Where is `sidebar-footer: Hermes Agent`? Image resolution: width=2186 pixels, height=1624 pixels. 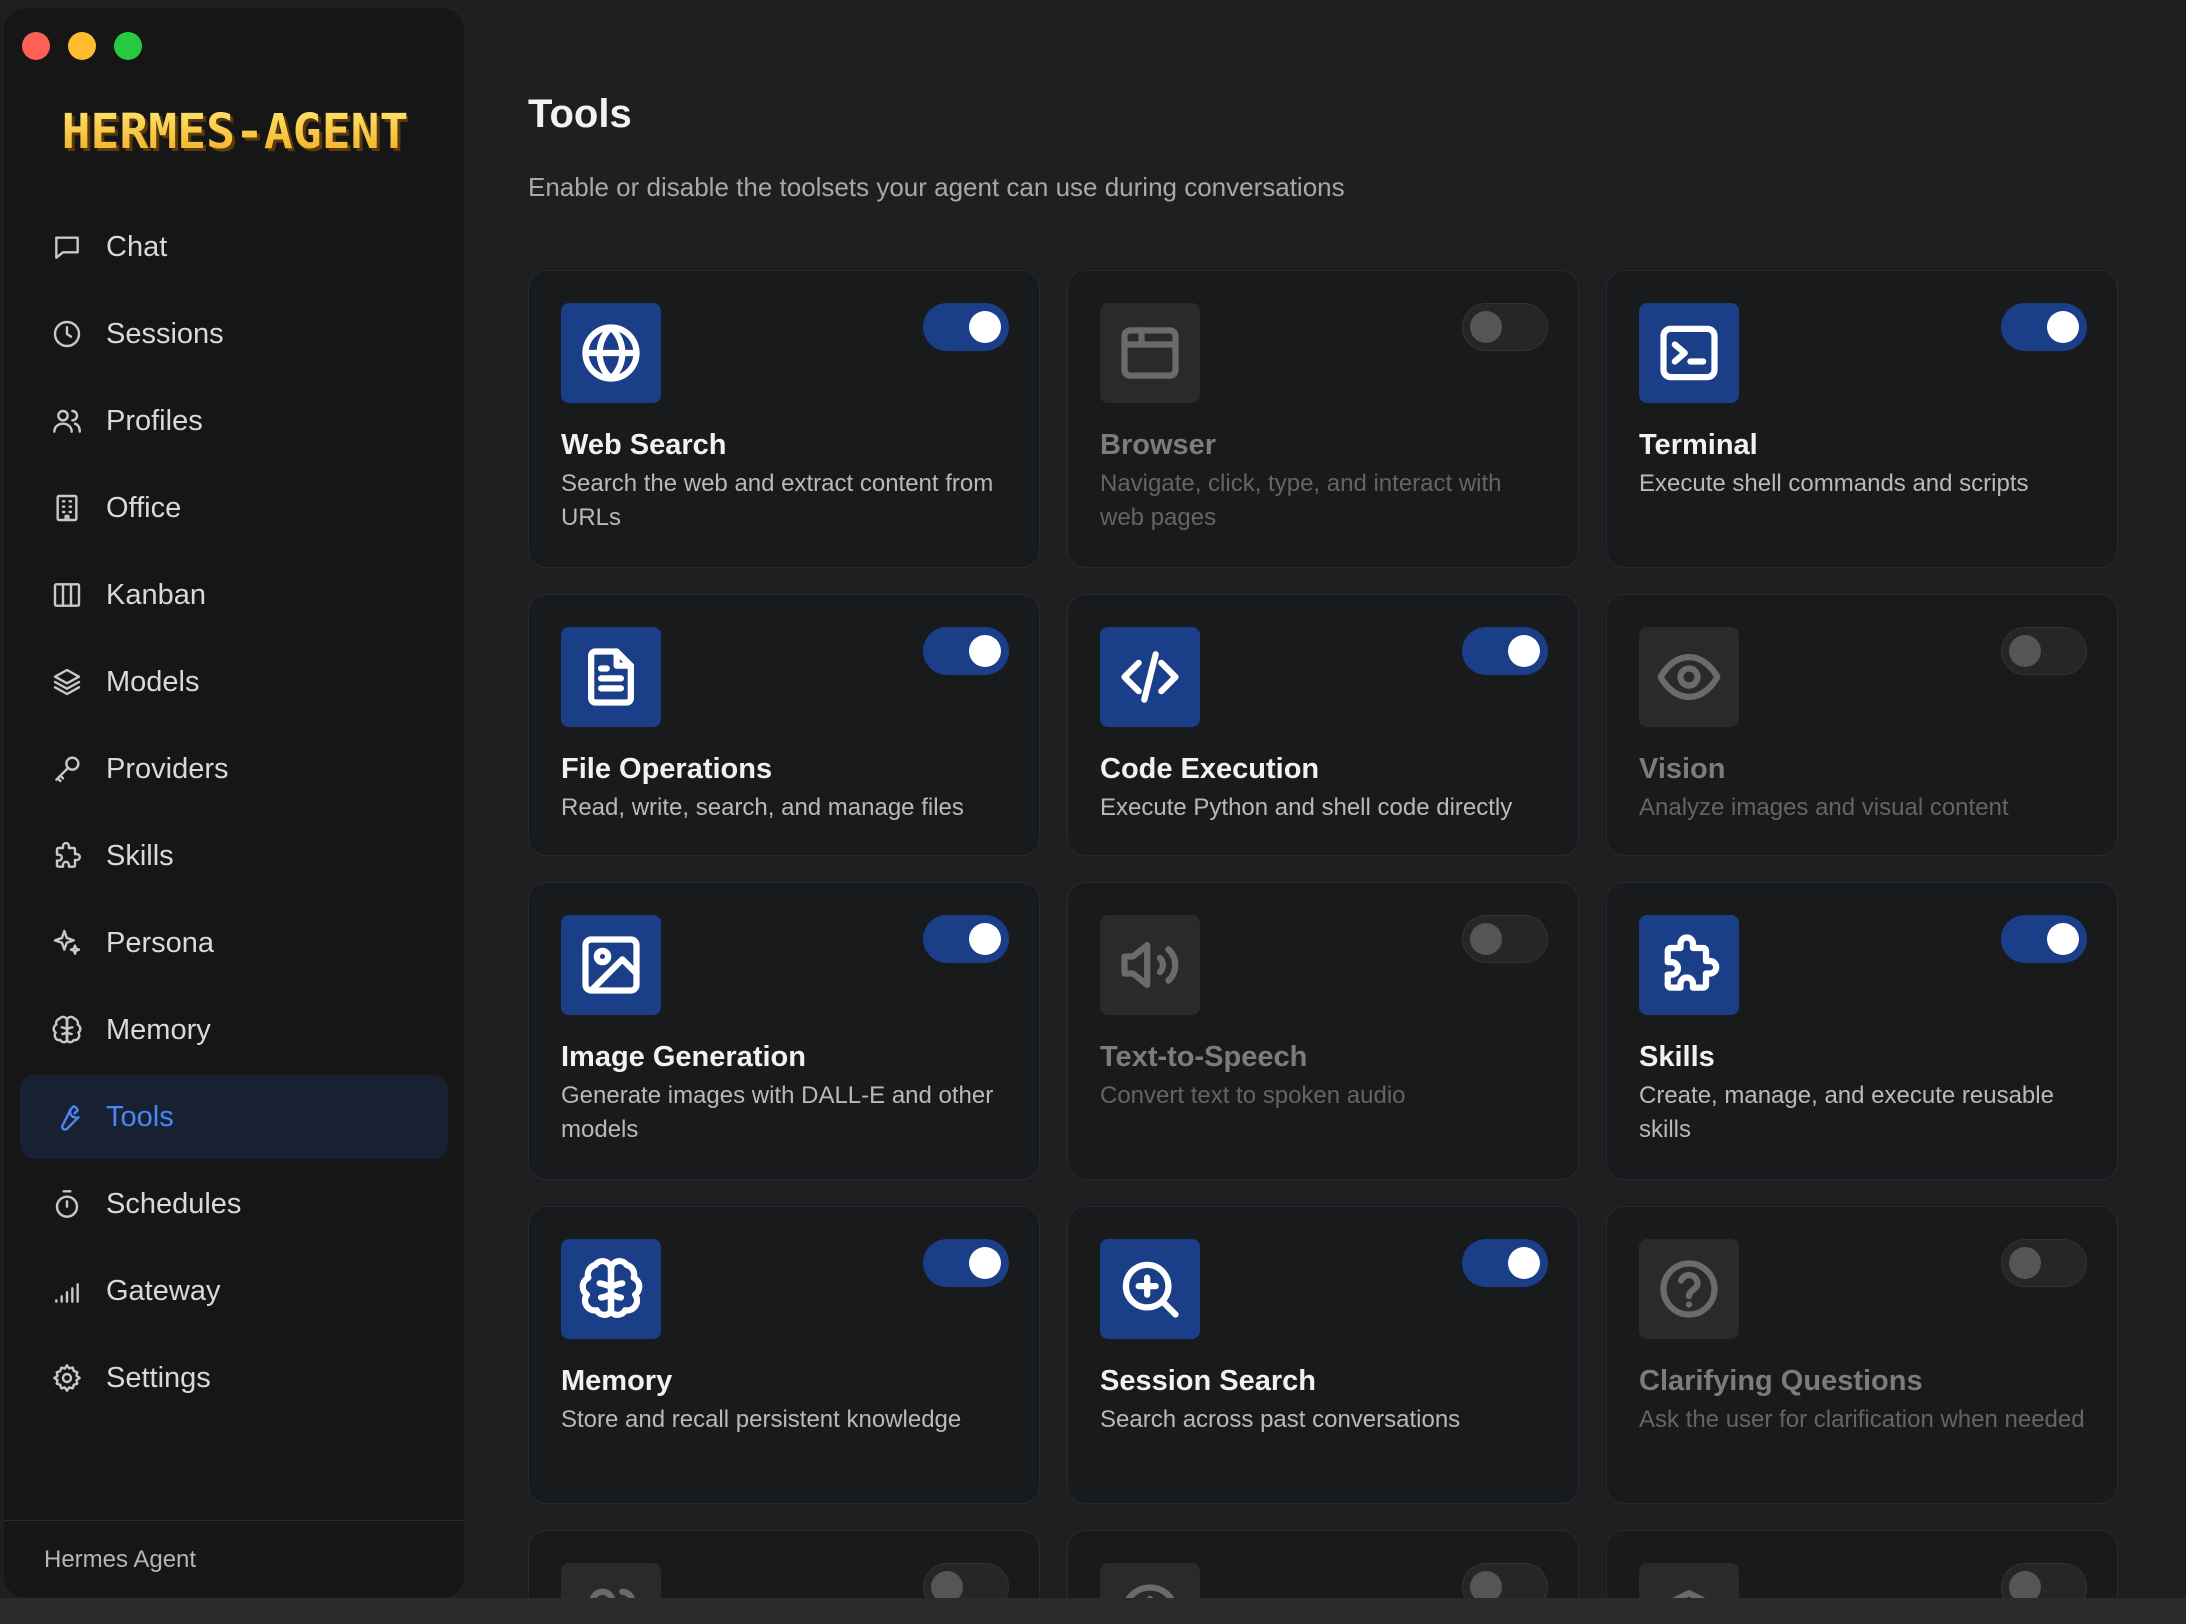 sidebar-footer: Hermes Agent is located at coordinates (234, 1559).